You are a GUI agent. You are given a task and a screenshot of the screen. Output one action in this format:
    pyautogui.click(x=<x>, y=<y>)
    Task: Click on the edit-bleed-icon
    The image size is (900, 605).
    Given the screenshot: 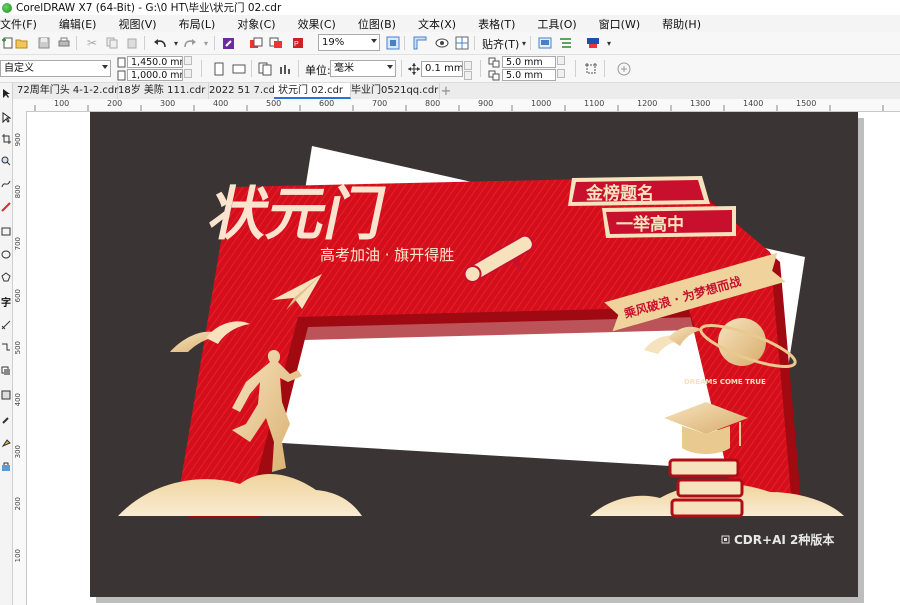 What is the action you would take?
    pyautogui.click(x=591, y=69)
    